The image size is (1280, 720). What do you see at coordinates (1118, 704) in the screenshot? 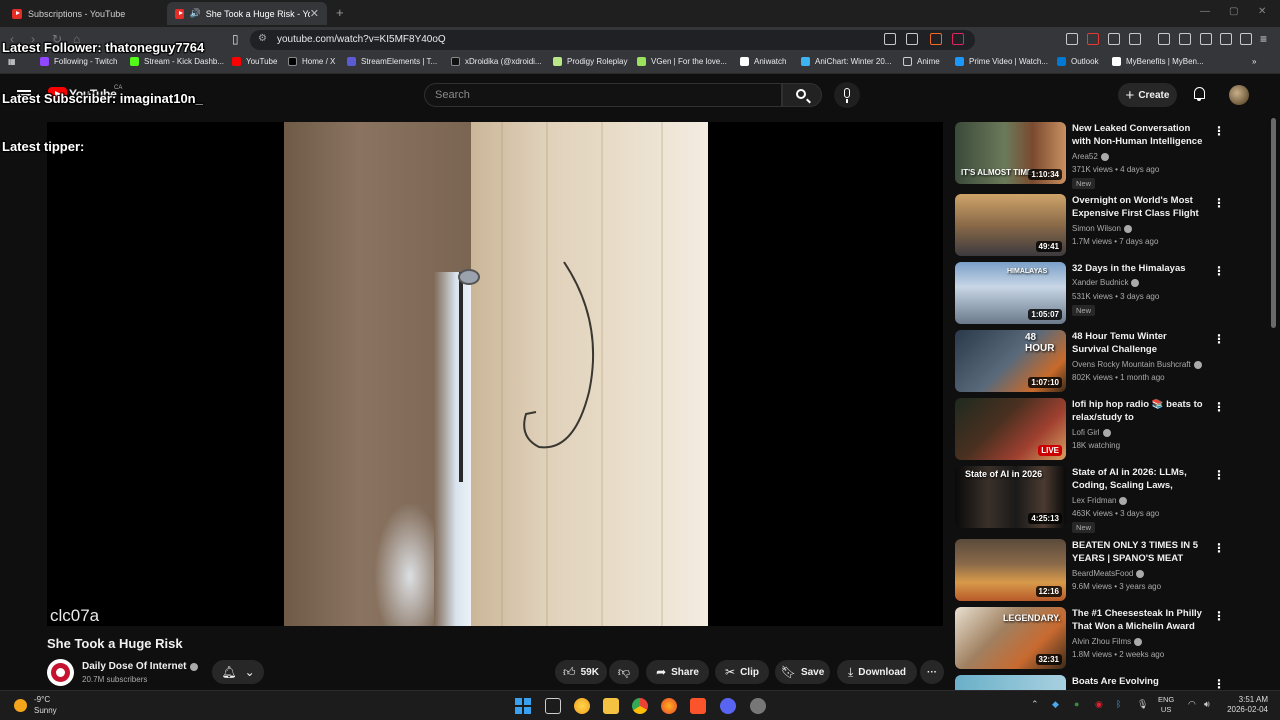
I see `bluetooth-icon: ᛒ` at bounding box center [1118, 704].